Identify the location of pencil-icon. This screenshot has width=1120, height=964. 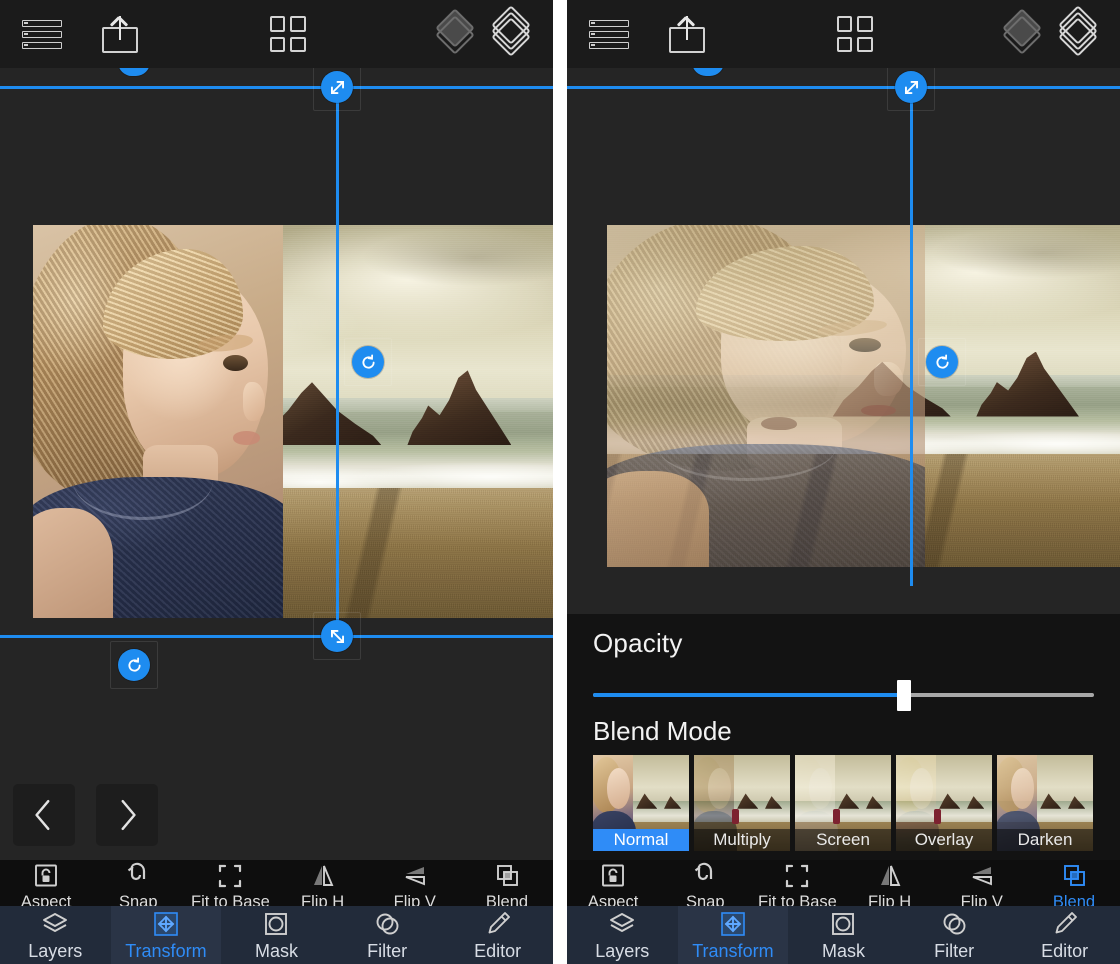
(498, 924).